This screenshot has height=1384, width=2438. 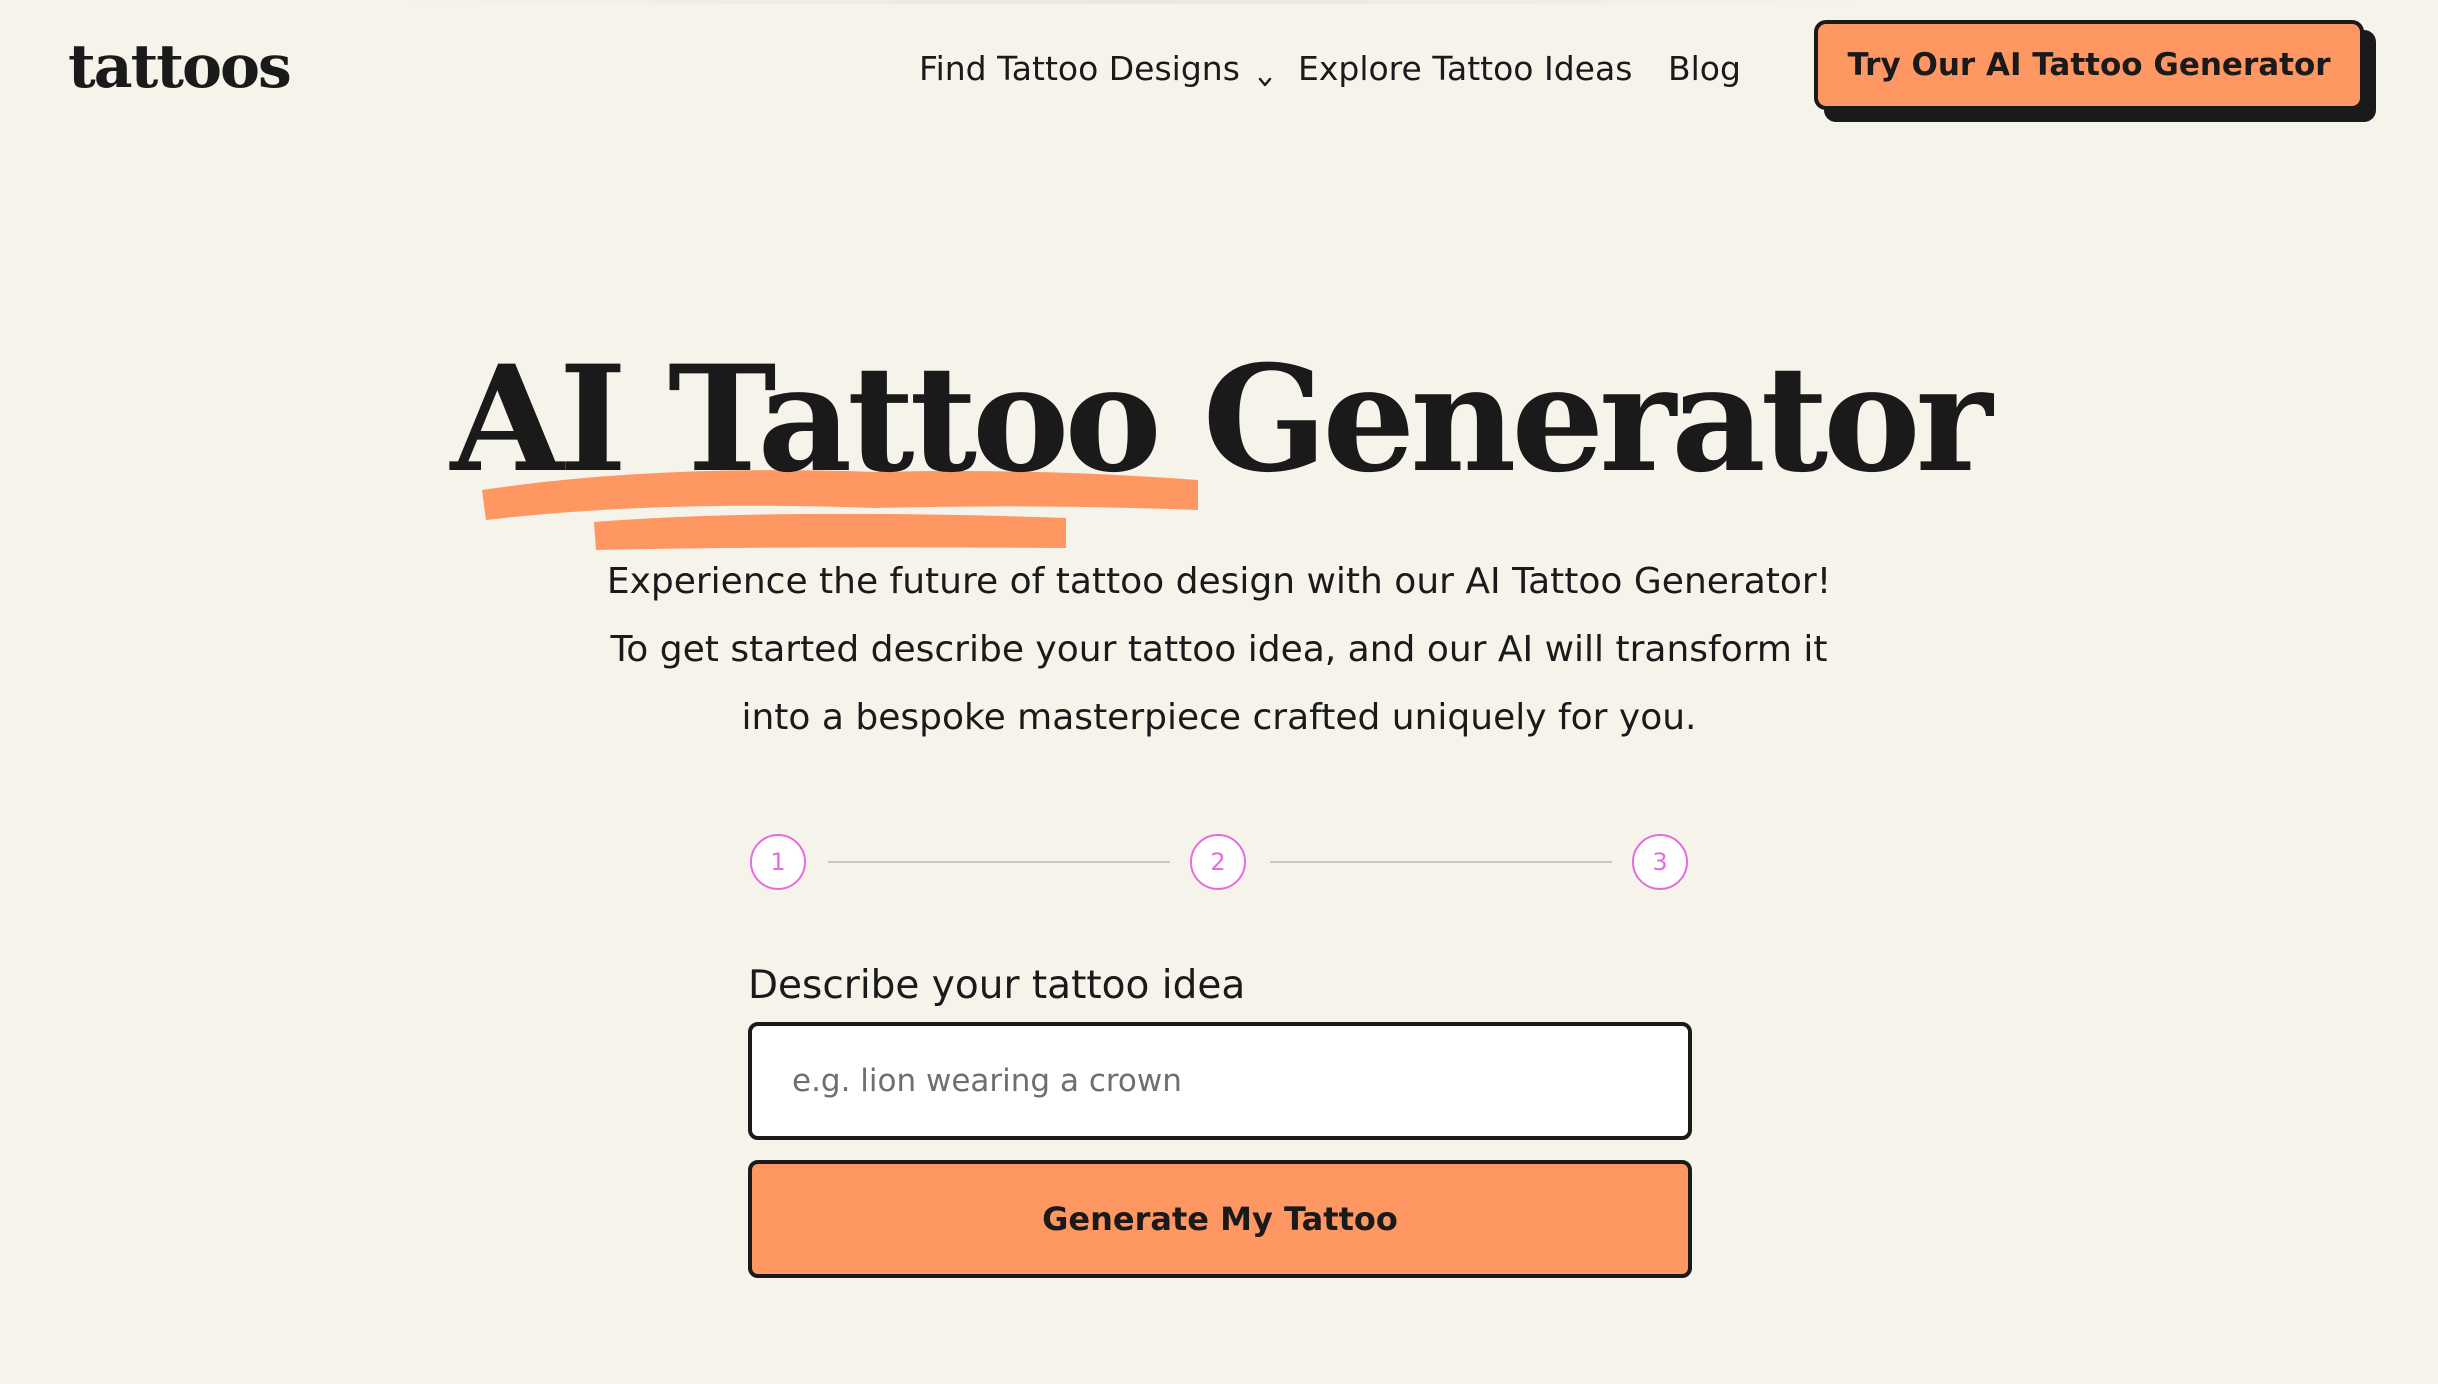 What do you see at coordinates (1221, 419) in the screenshot?
I see `page-title: AI Tattoo Generator` at bounding box center [1221, 419].